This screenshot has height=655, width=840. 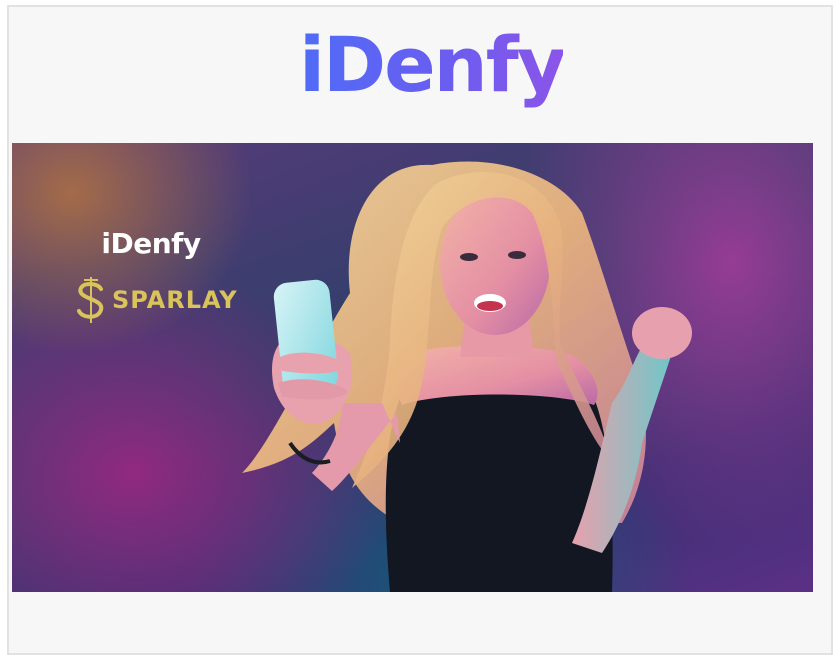 What do you see at coordinates (469, 257) in the screenshot?
I see `eye-left` at bounding box center [469, 257].